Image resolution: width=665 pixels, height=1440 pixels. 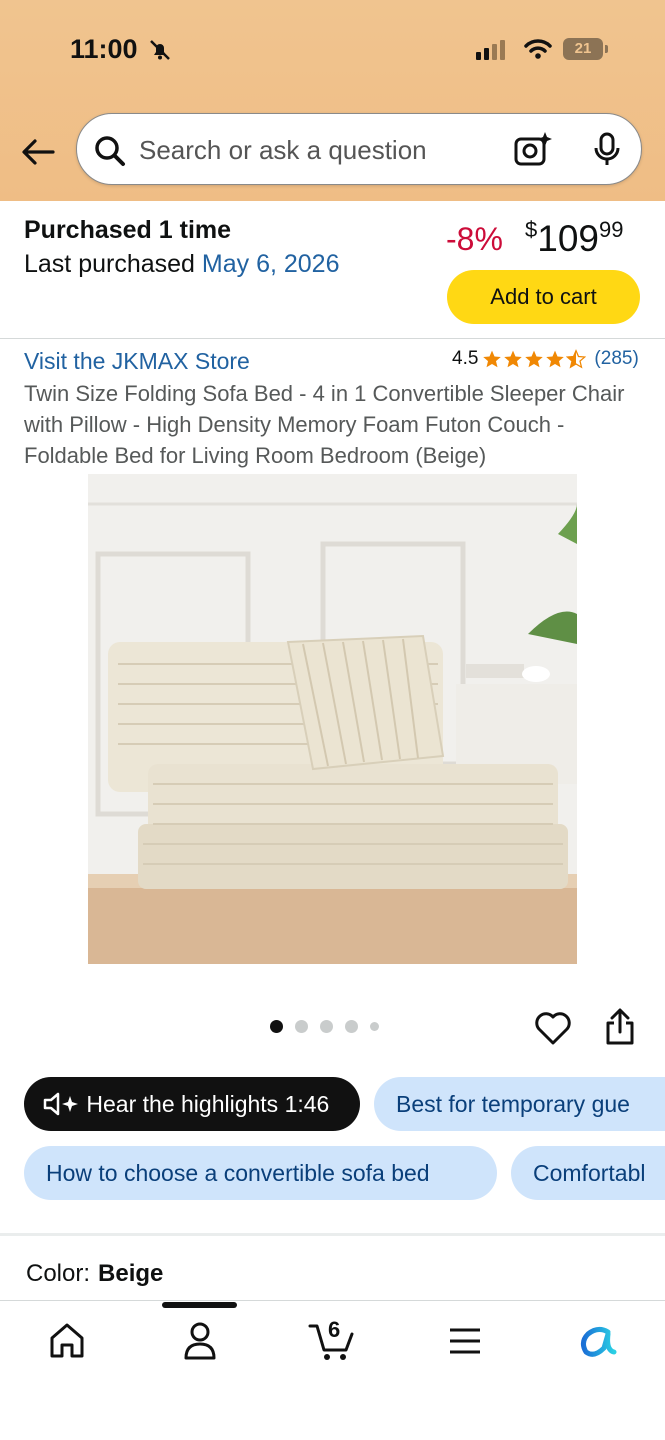 I want to click on chip-question: Best for temporary gue, so click(x=519, y=1104).